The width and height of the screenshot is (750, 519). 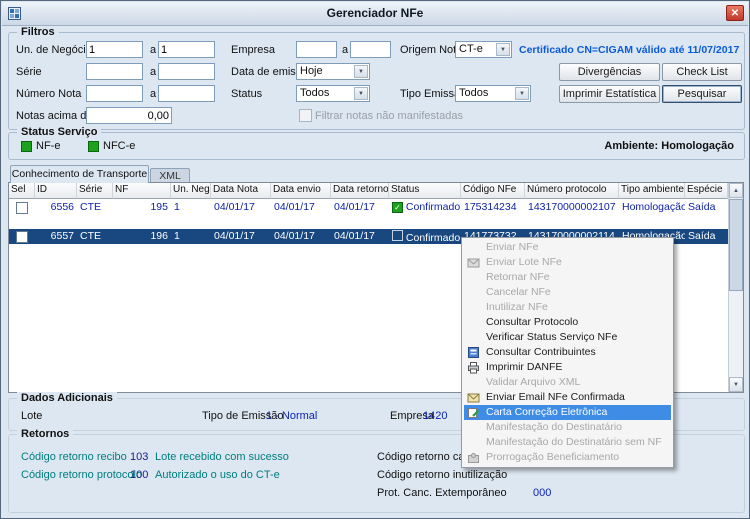 I want to click on codigo-retorno-protocolo-label: Código retorno protocolo, so click(x=82, y=475).